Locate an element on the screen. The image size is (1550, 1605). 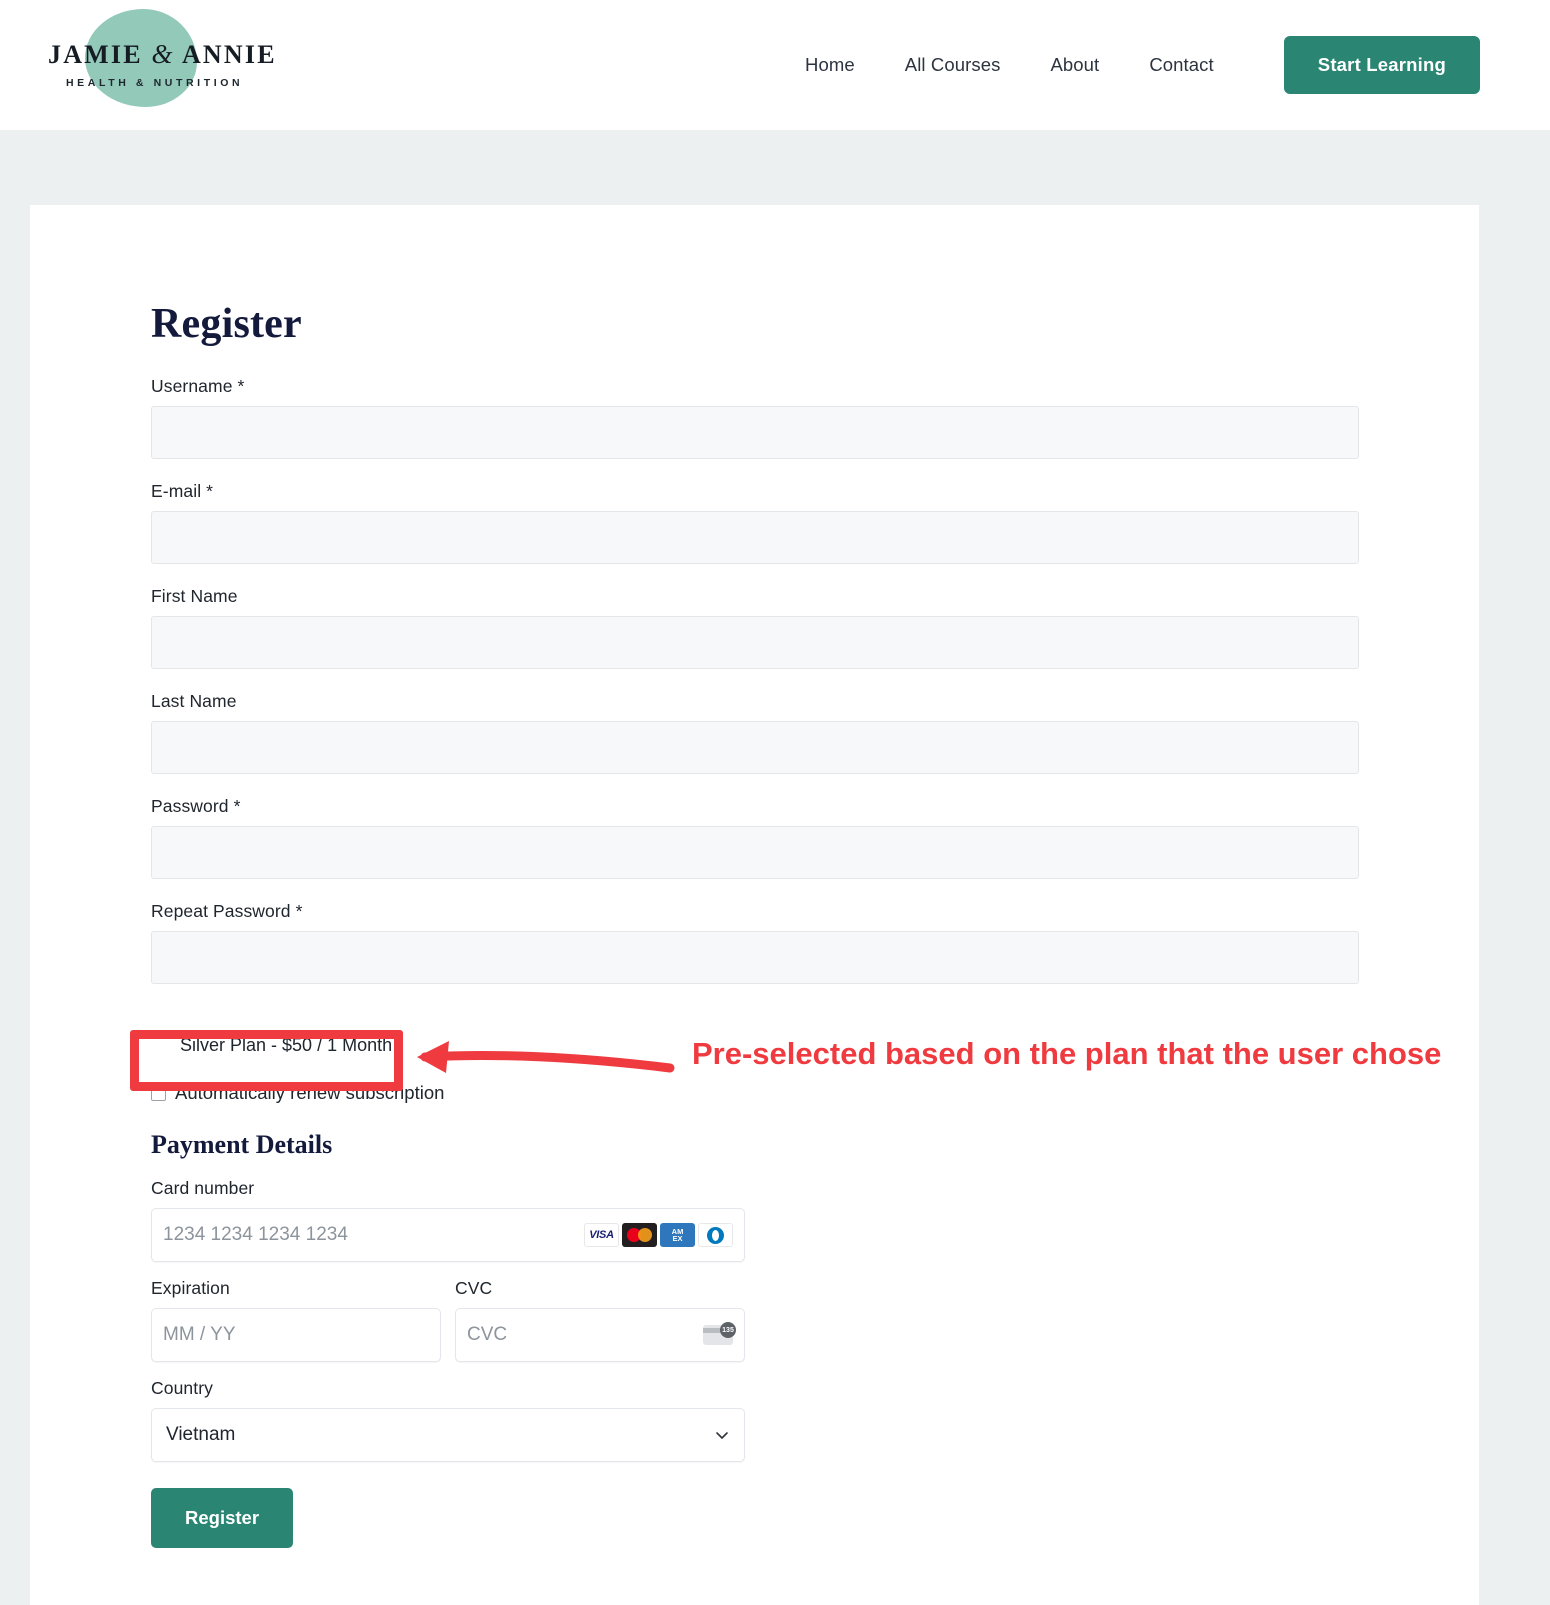
site-logo: JAMIE & ANNIE HEALTH & NUTRITION is located at coordinates (174, 65).